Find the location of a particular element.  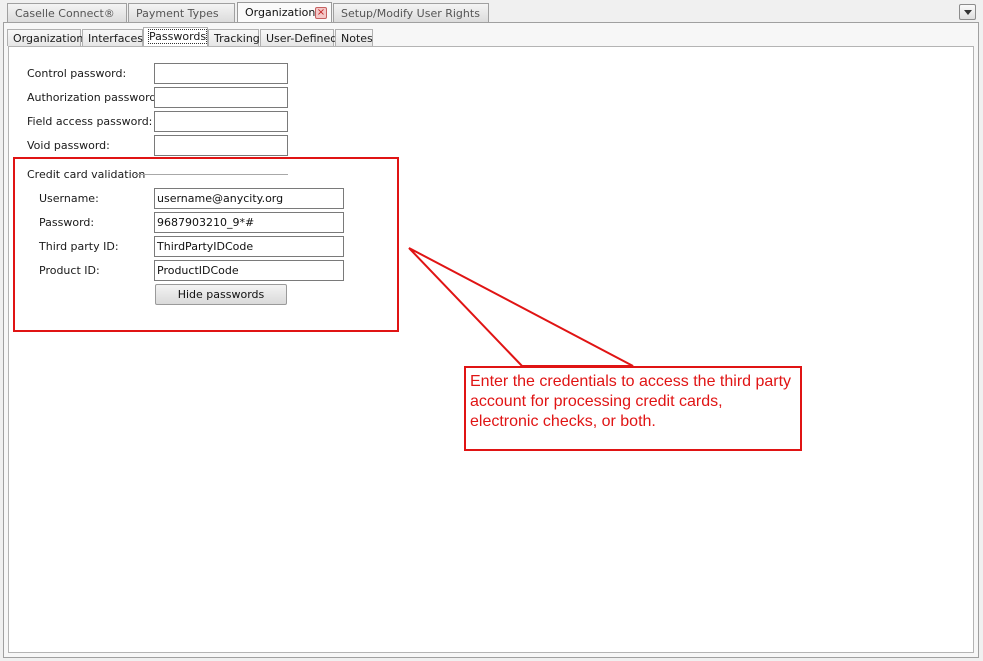

callout-pointer is located at coordinates (521, 307).